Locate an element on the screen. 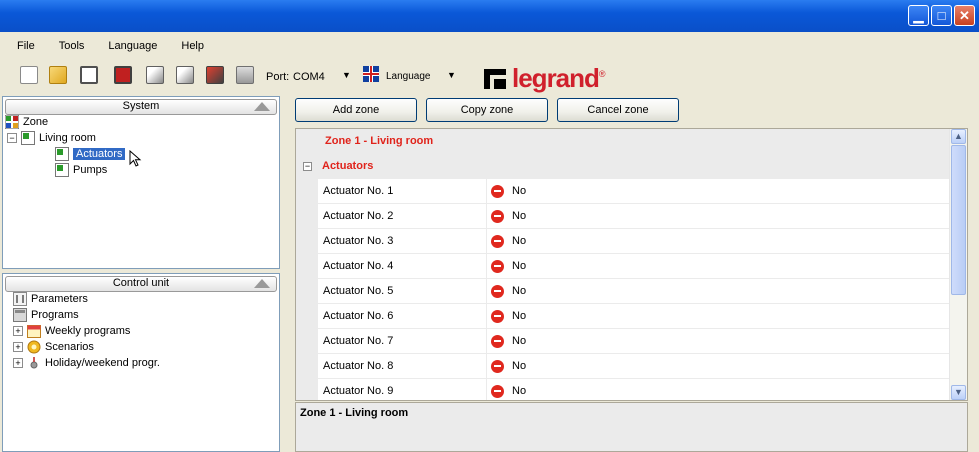  tree-item-programs: Programs is located at coordinates (46, 315).